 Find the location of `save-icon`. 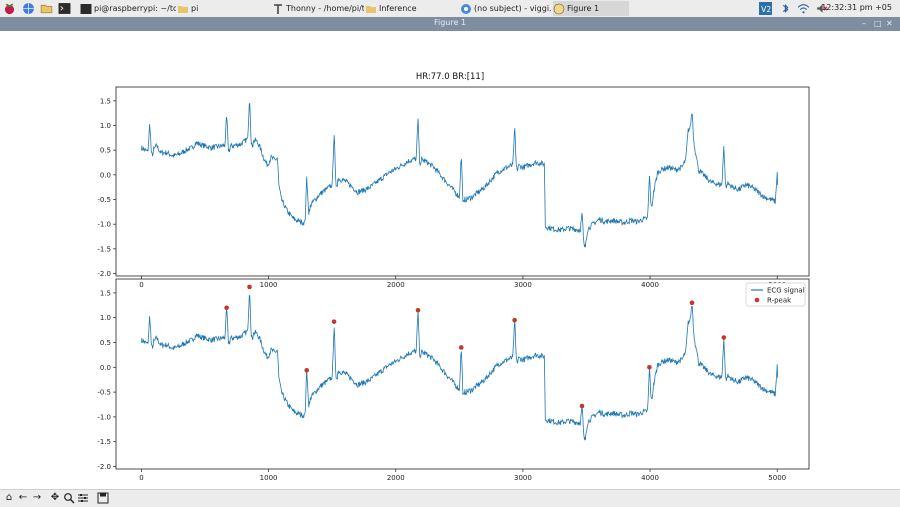

save-icon is located at coordinates (103, 498).